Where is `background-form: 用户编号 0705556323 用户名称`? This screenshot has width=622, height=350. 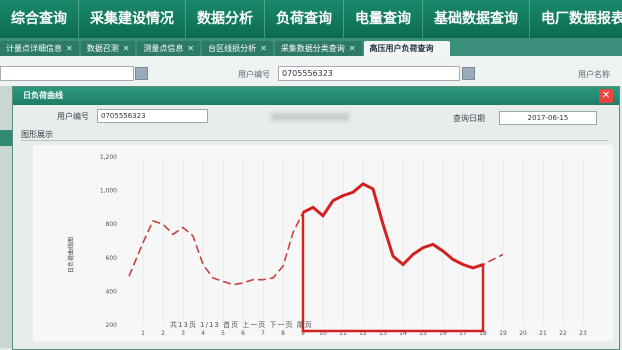 background-form: 用户编号 0705556323 用户名称 is located at coordinates (311, 71).